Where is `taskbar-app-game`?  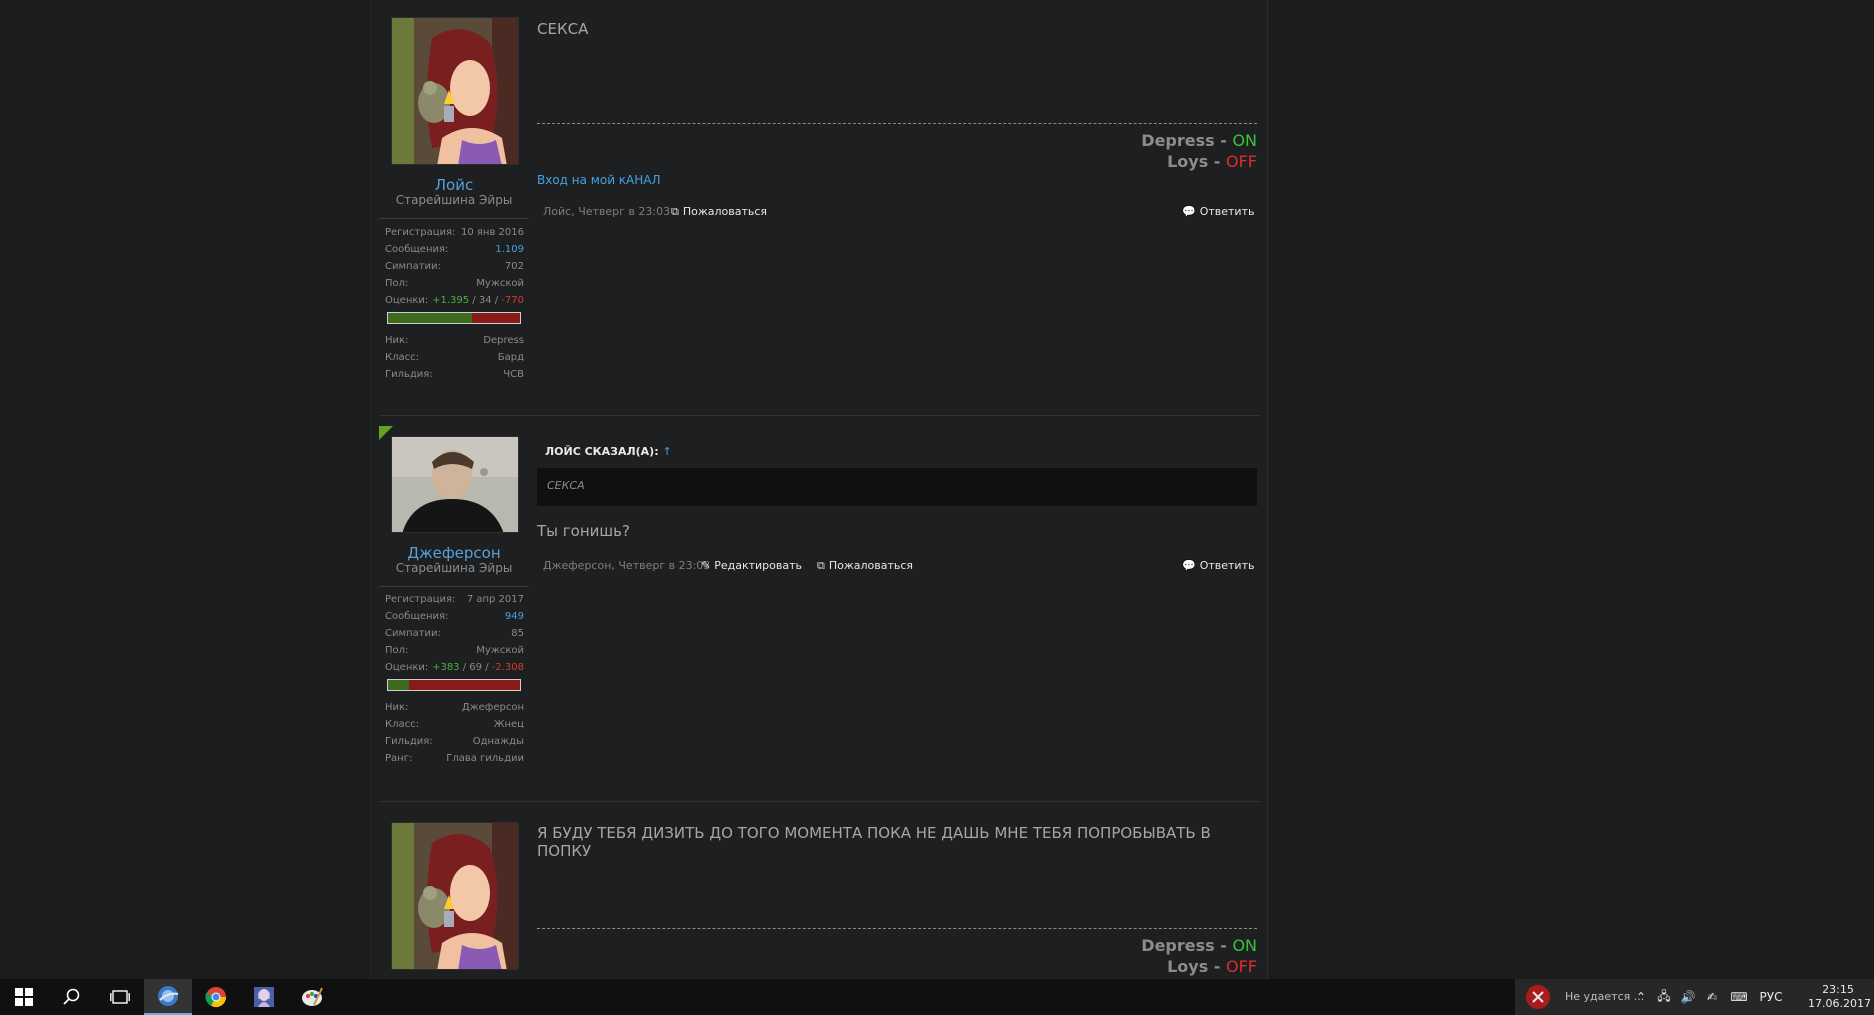 taskbar-app-game is located at coordinates (264, 997).